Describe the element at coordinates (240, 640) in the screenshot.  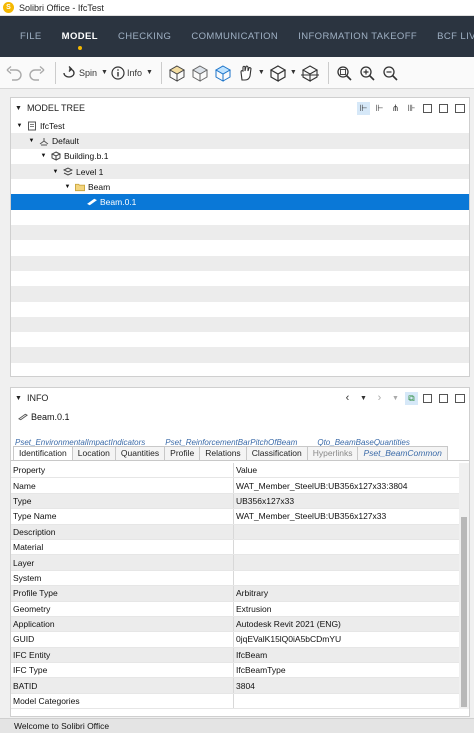
I see `table-row: GUID 0jqEValK15lQ0iA5bCDmYU` at that location.